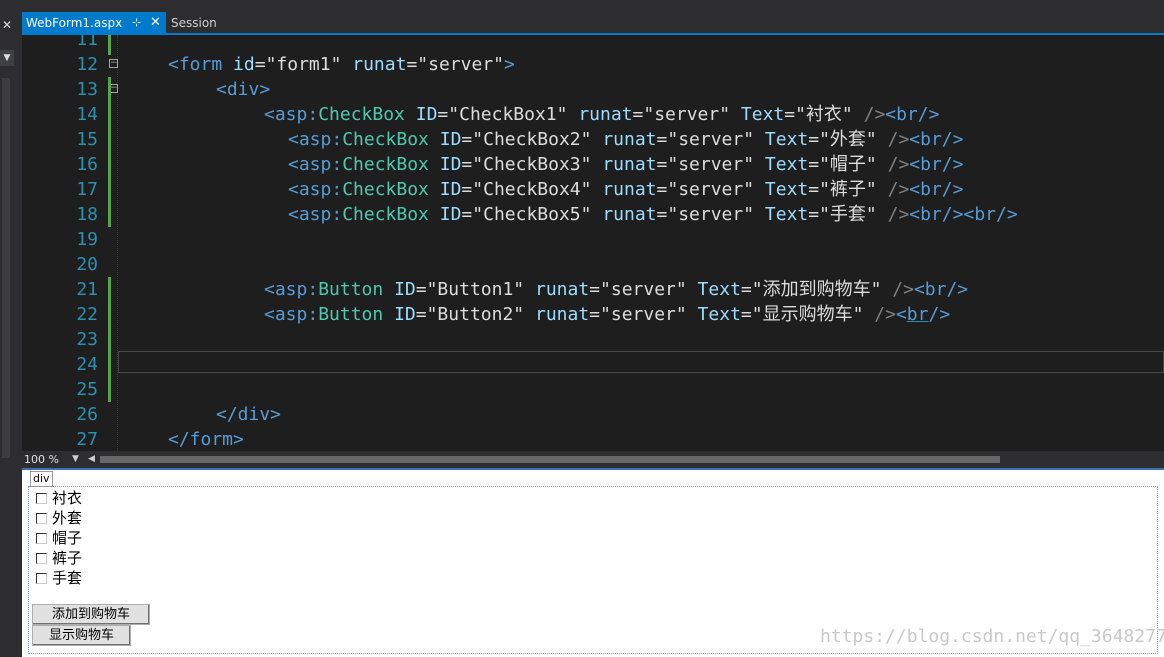 Image resolution: width=1164 pixels, height=657 pixels. What do you see at coordinates (87, 42) in the screenshot?
I see `line-number: 11` at bounding box center [87, 42].